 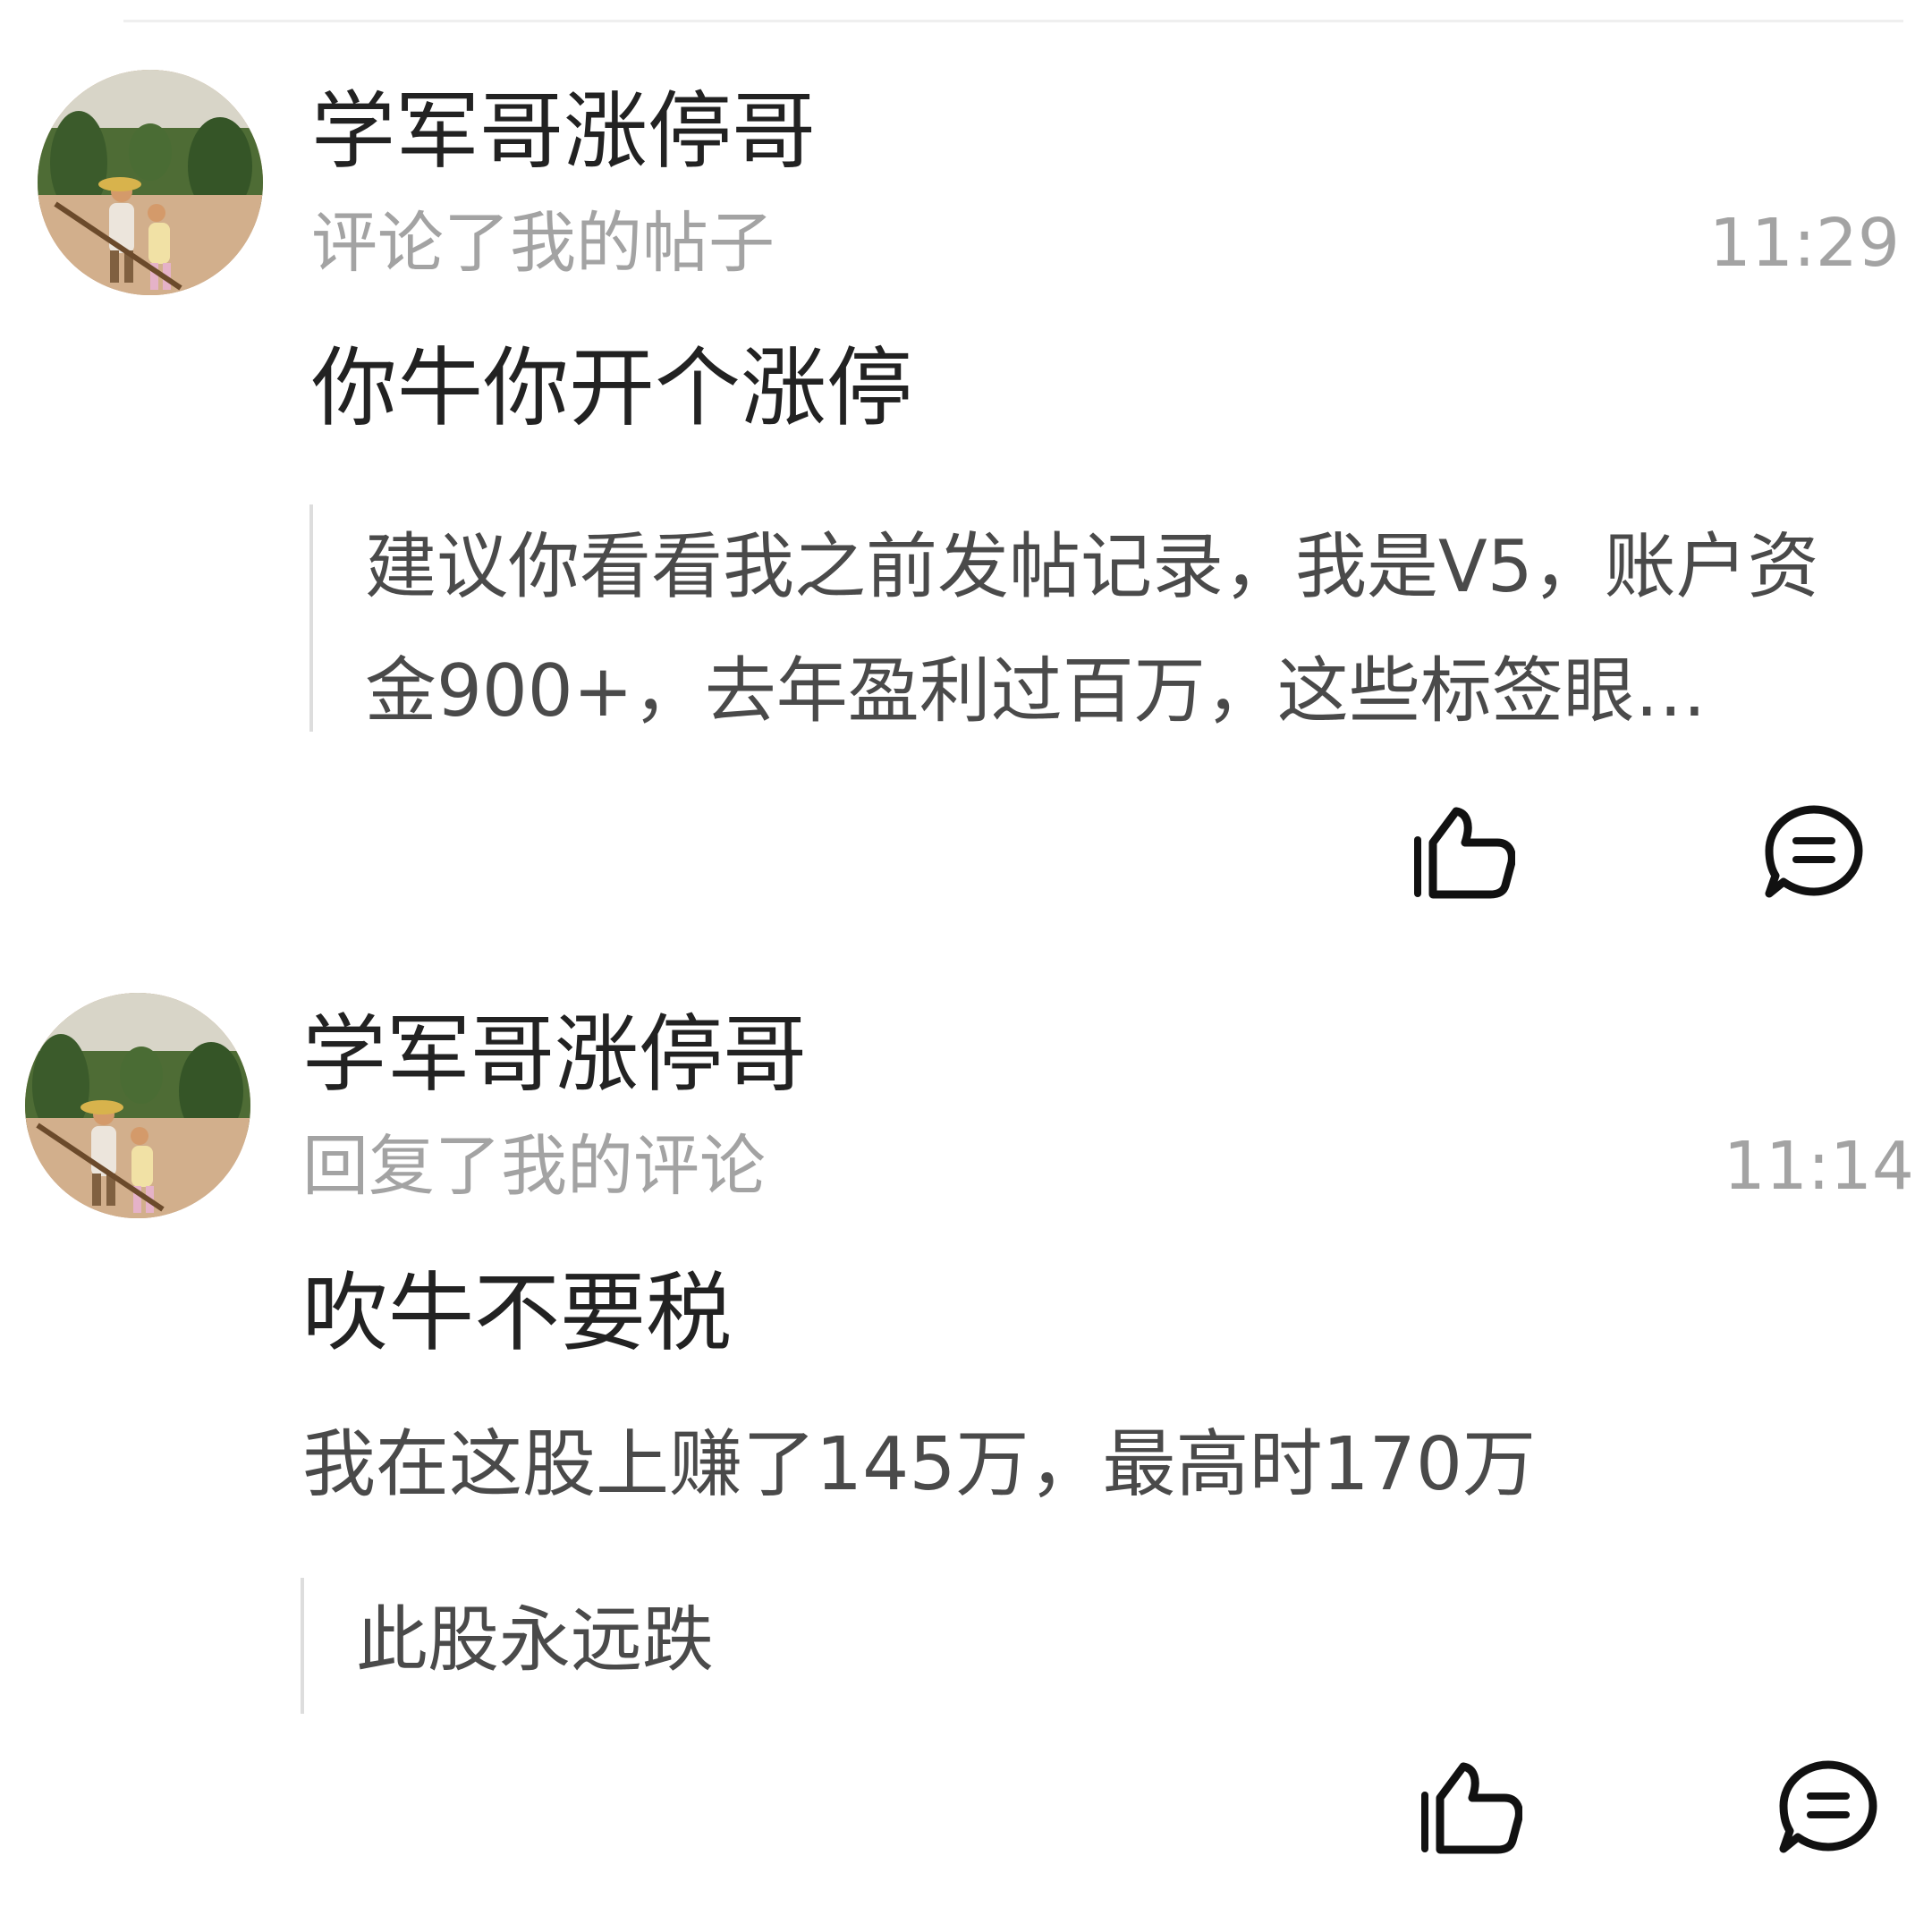 I want to click on timestamp: 11:29, so click(x=1804, y=243).